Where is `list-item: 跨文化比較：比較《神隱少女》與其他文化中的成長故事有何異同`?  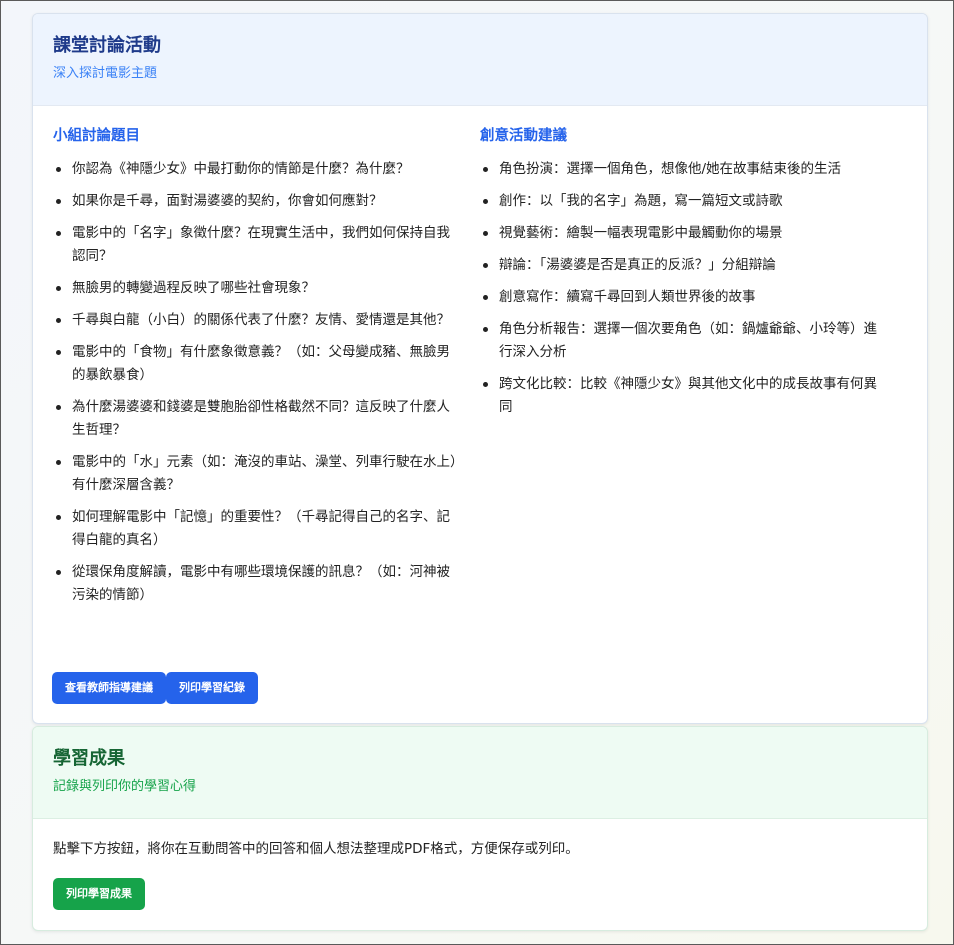 list-item: 跨文化比較：比較《神隱少女》與其他文化中的成長故事有何異同 is located at coordinates (685, 396).